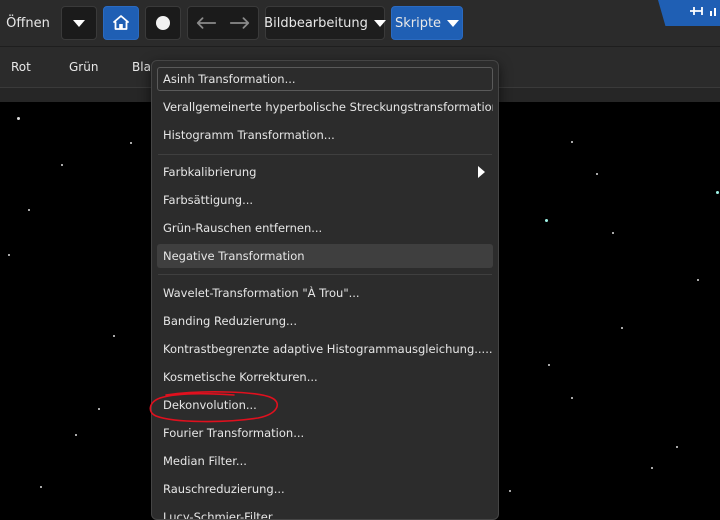  What do you see at coordinates (689, 13) in the screenshot?
I see `corner-tool-badge` at bounding box center [689, 13].